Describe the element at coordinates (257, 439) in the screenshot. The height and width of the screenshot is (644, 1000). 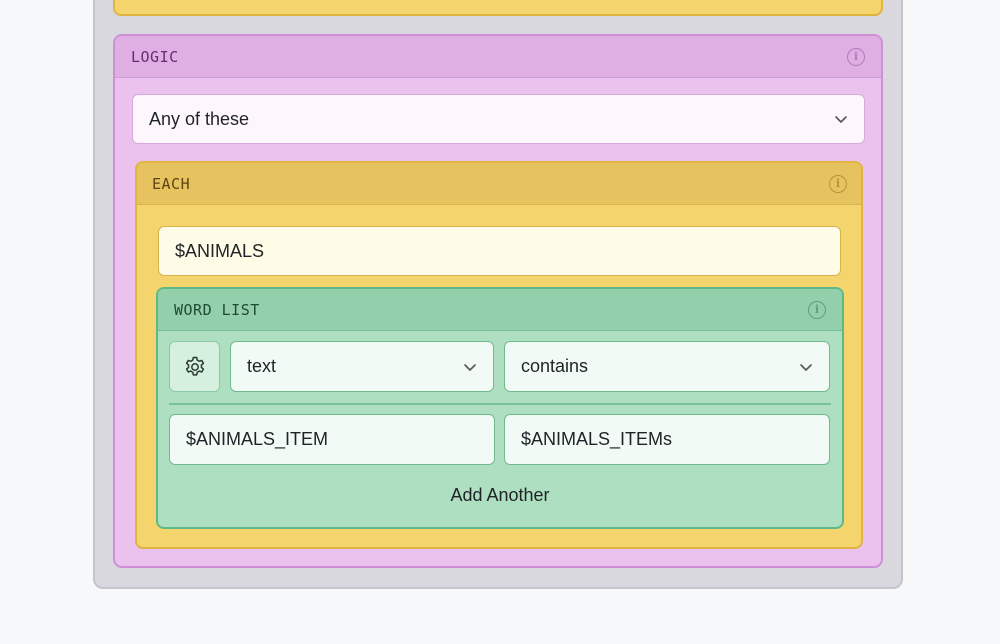
I see `word-input-1-value: $ANIMALS_ITEM` at that location.